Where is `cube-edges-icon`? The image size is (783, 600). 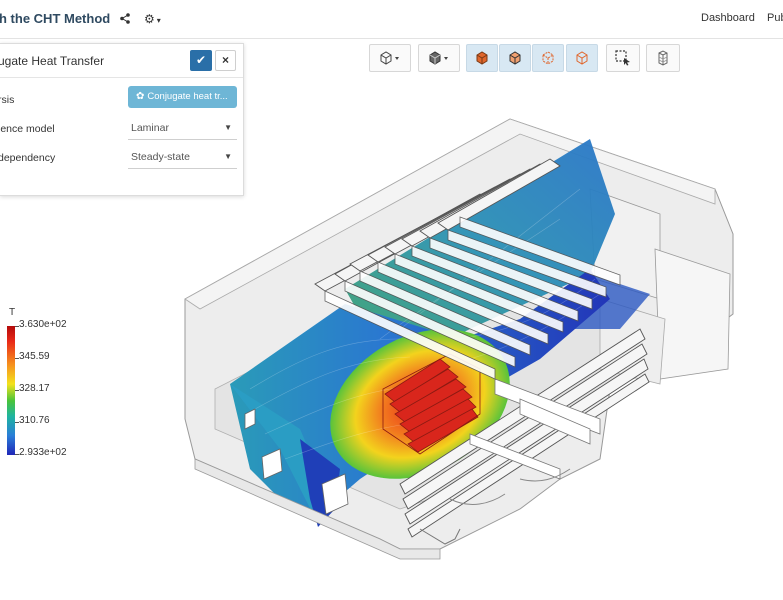 cube-edges-icon is located at coordinates (515, 58).